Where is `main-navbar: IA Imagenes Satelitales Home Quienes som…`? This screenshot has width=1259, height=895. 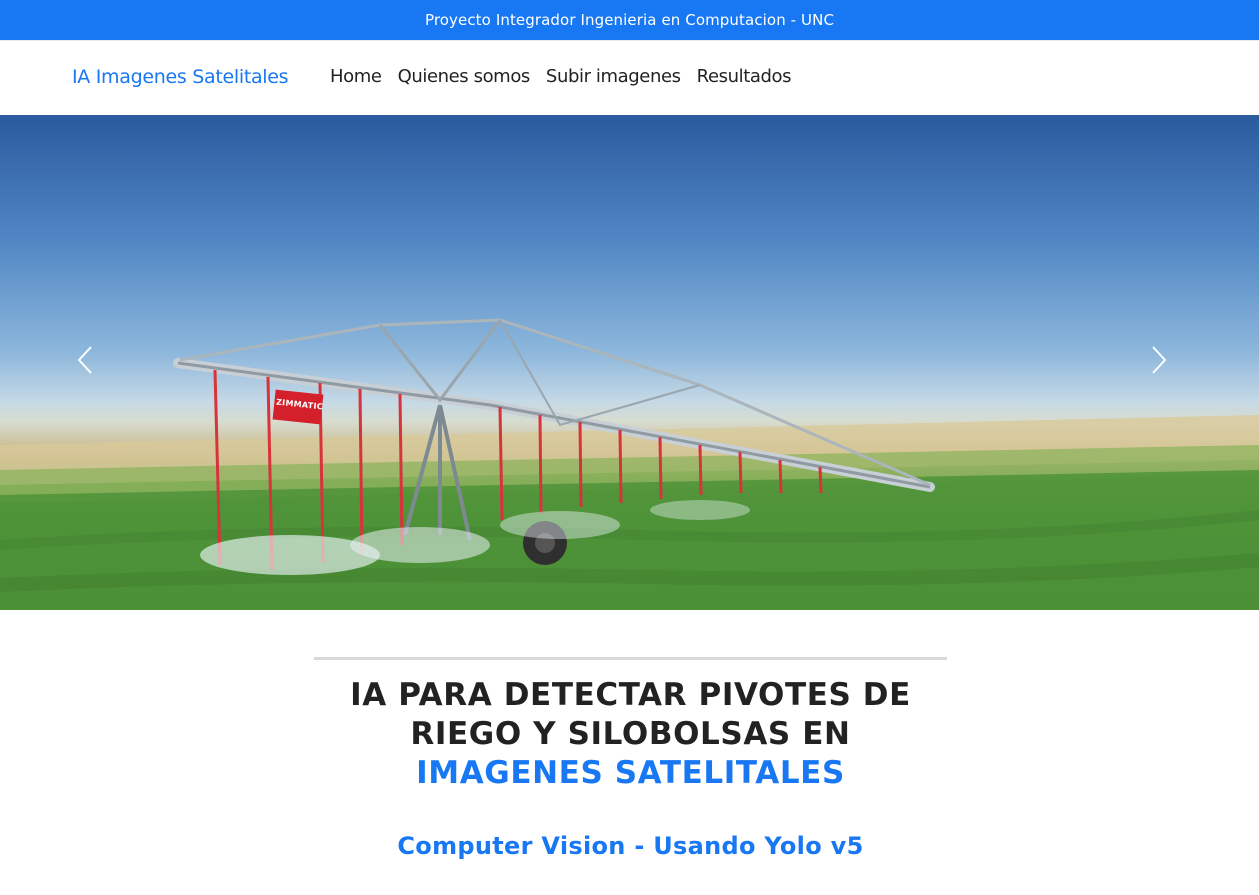 main-navbar: IA Imagenes Satelitales Home Quienes som… is located at coordinates (629, 77).